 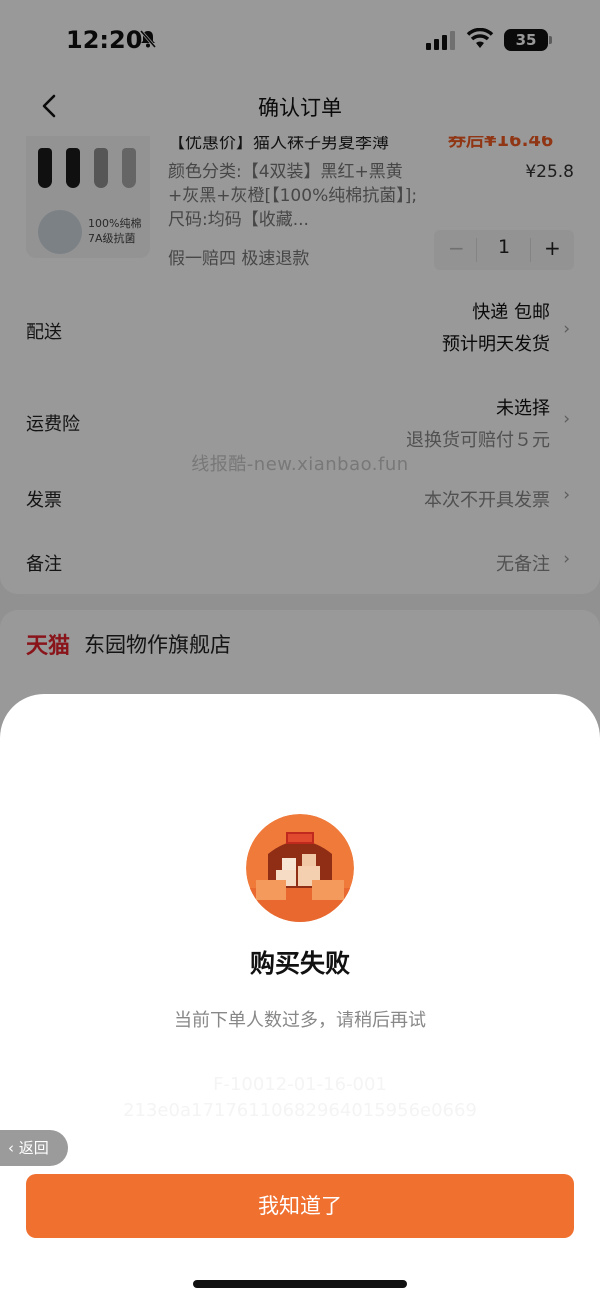 I want to click on home-indicator, so click(x=300, y=1284).